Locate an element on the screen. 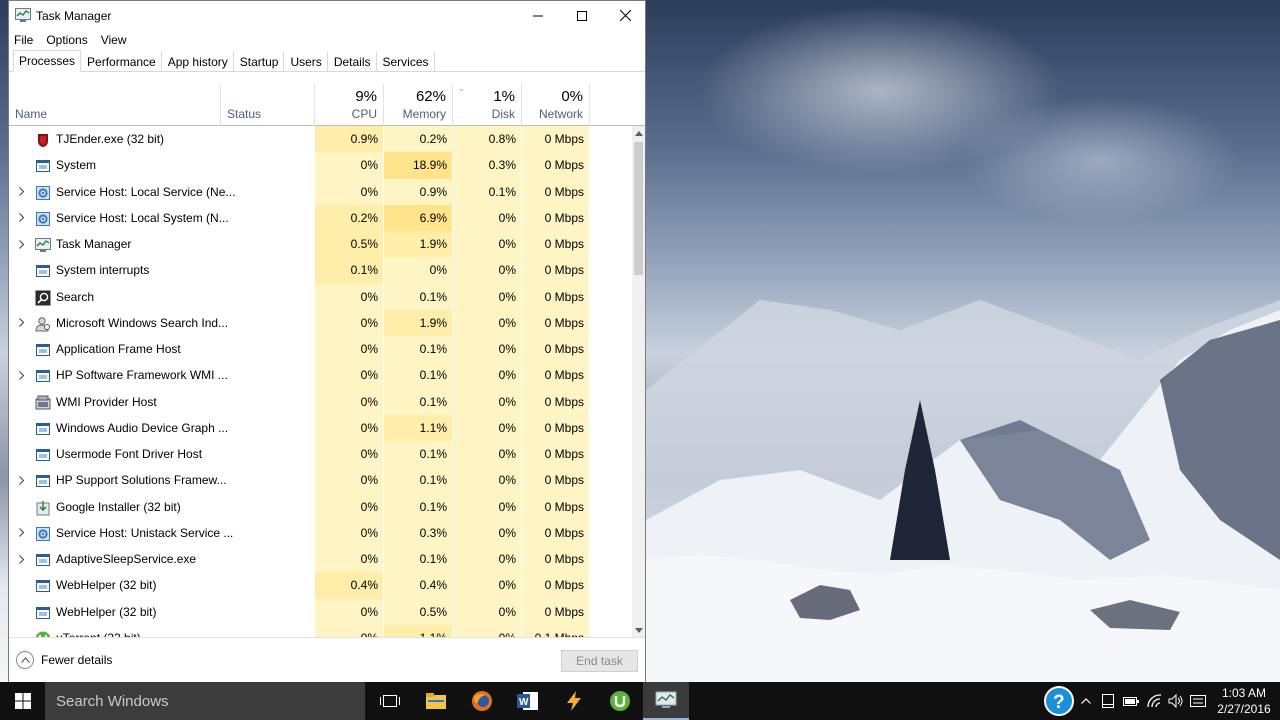 The height and width of the screenshot is (720, 1280). cpu-total: 9% is located at coordinates (366, 96).